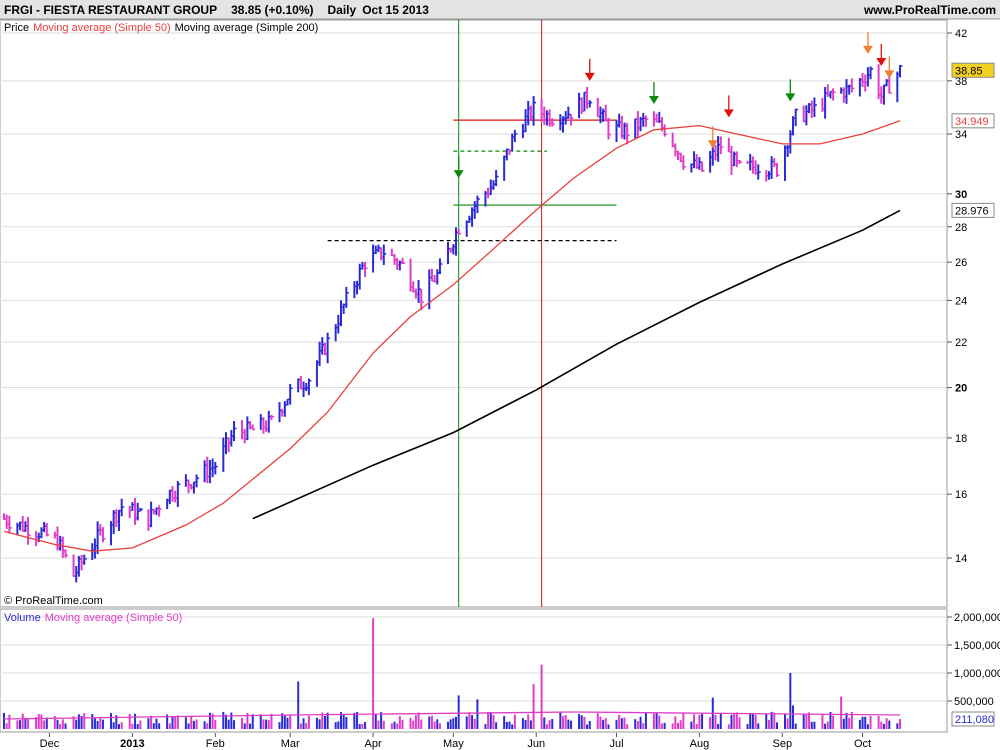 This screenshot has width=1000, height=750. Describe the element at coordinates (961, 495) in the screenshot. I see `price-tick-label: 16` at that location.